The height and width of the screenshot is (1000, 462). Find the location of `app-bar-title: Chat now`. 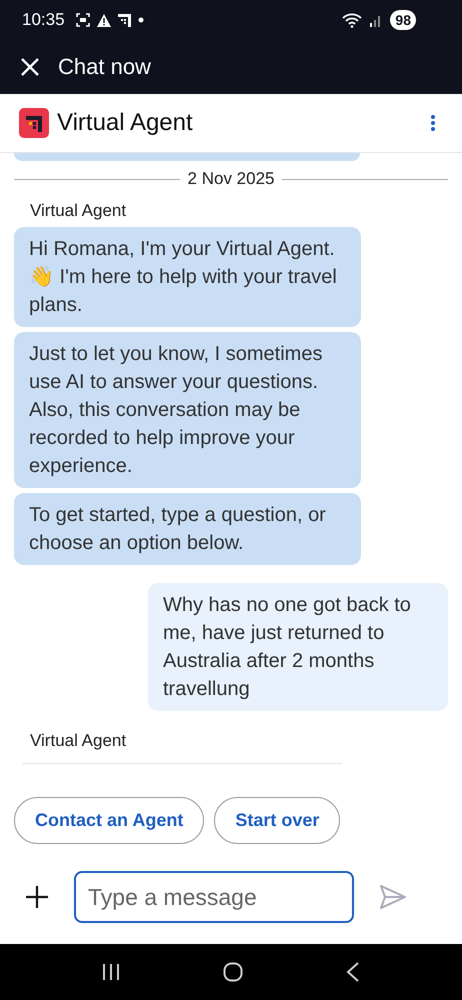

app-bar-title: Chat now is located at coordinates (104, 67).